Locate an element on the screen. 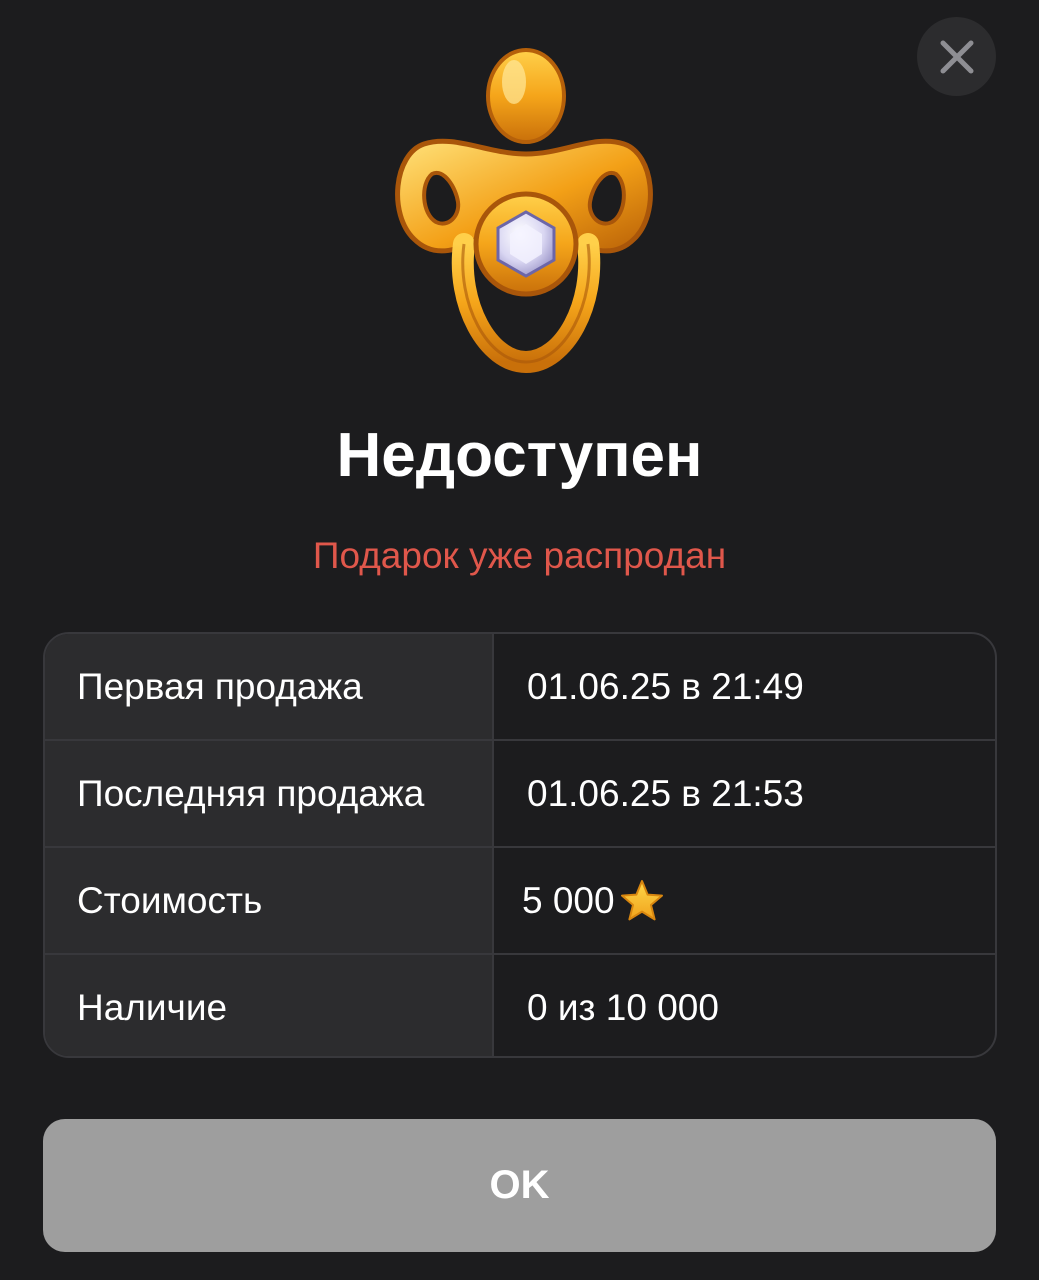 This screenshot has width=1039, height=1280. first-sale-label: Первая продажа is located at coordinates (269, 686).